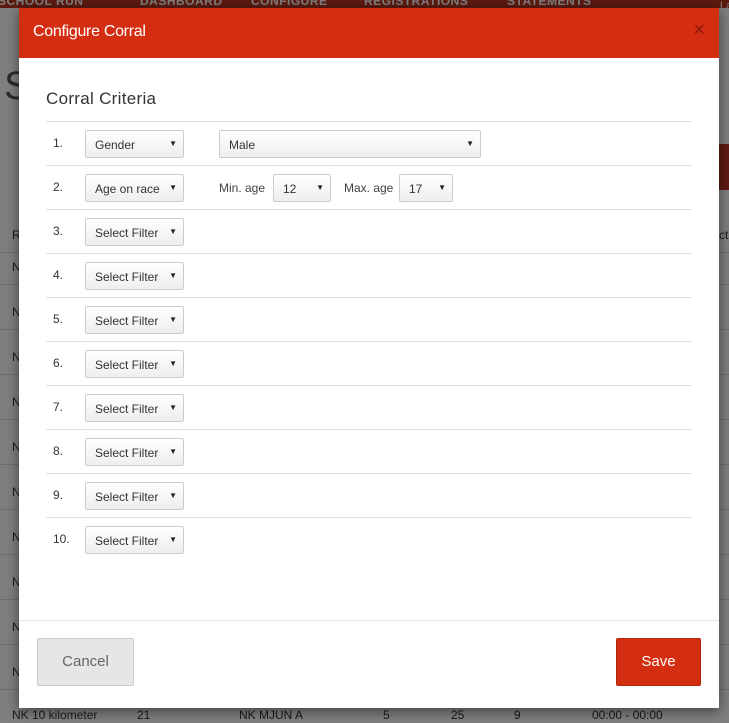  Describe the element at coordinates (369, 451) in the screenshot. I see `criteria-row-8: 8. Select Filter ▼` at that location.